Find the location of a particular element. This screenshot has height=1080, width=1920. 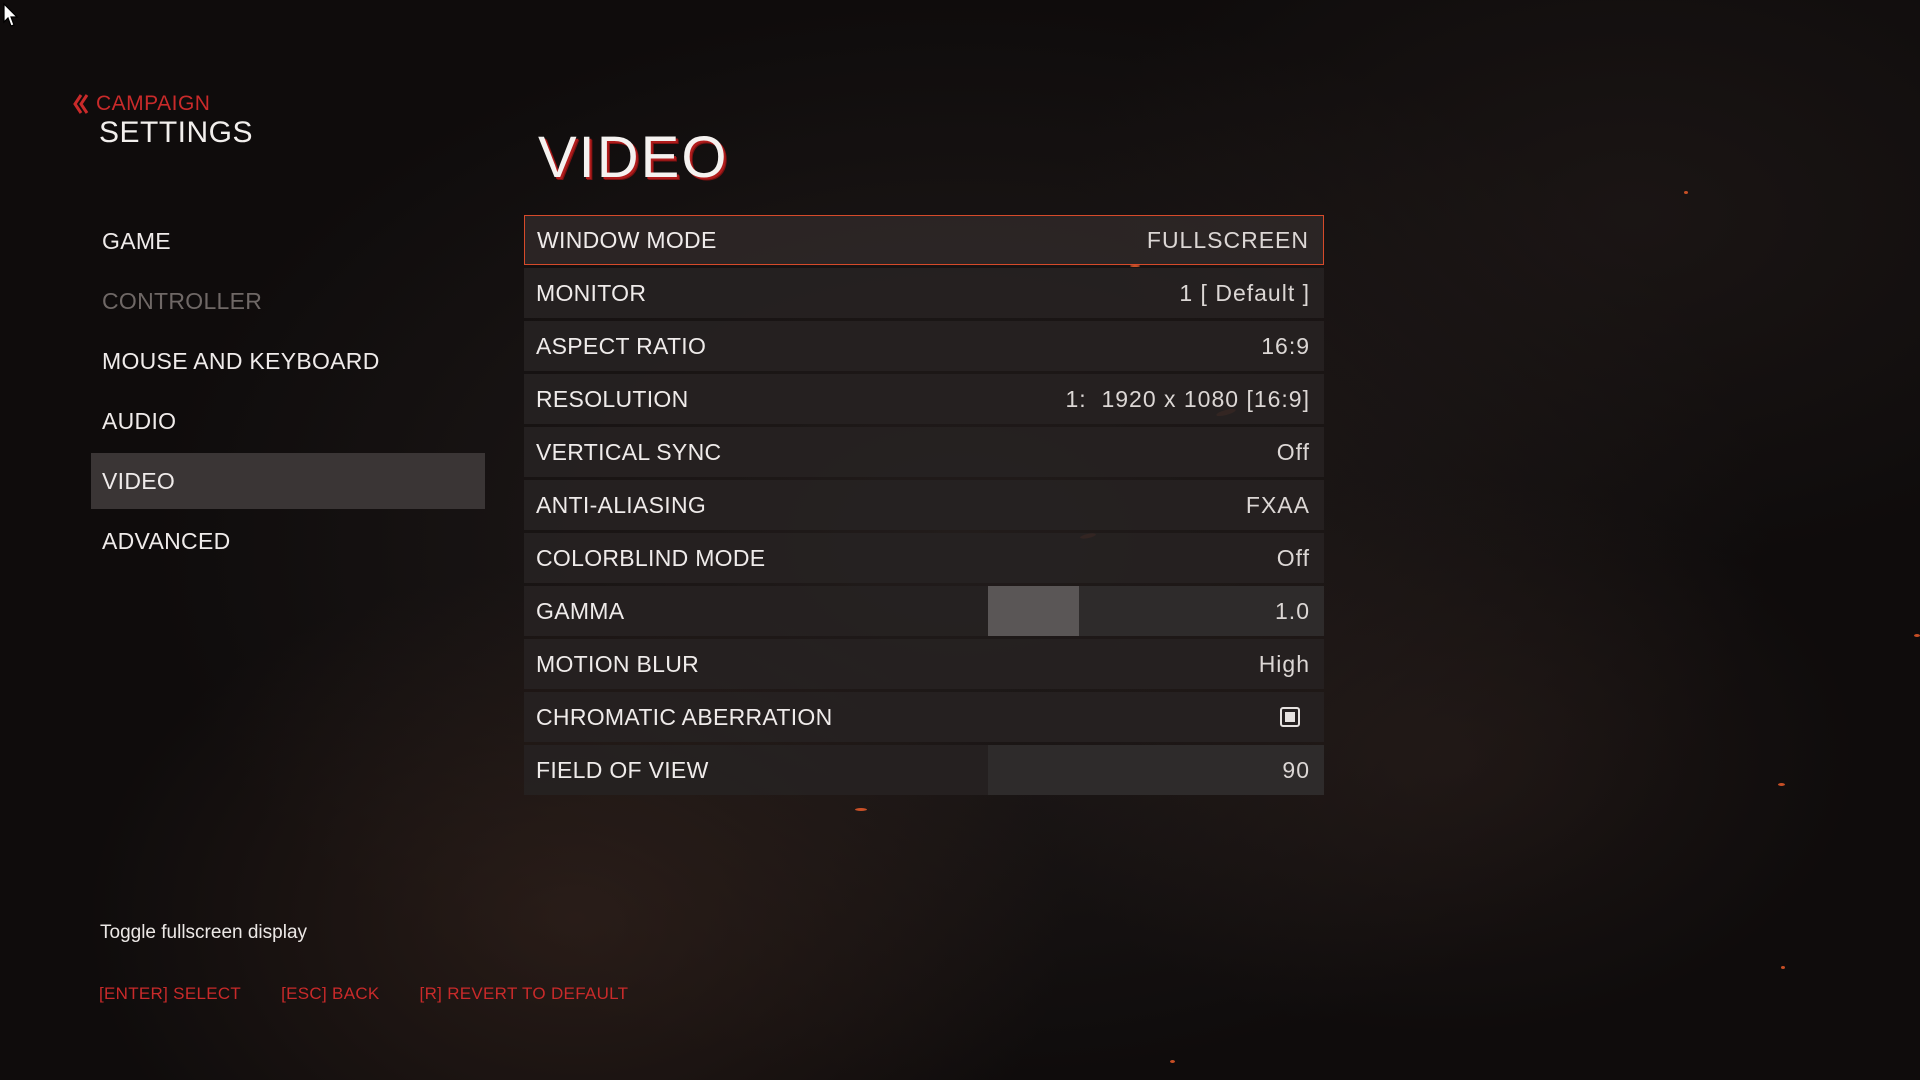

select-control-hint: [ENTER] SELECT is located at coordinates (170, 994).